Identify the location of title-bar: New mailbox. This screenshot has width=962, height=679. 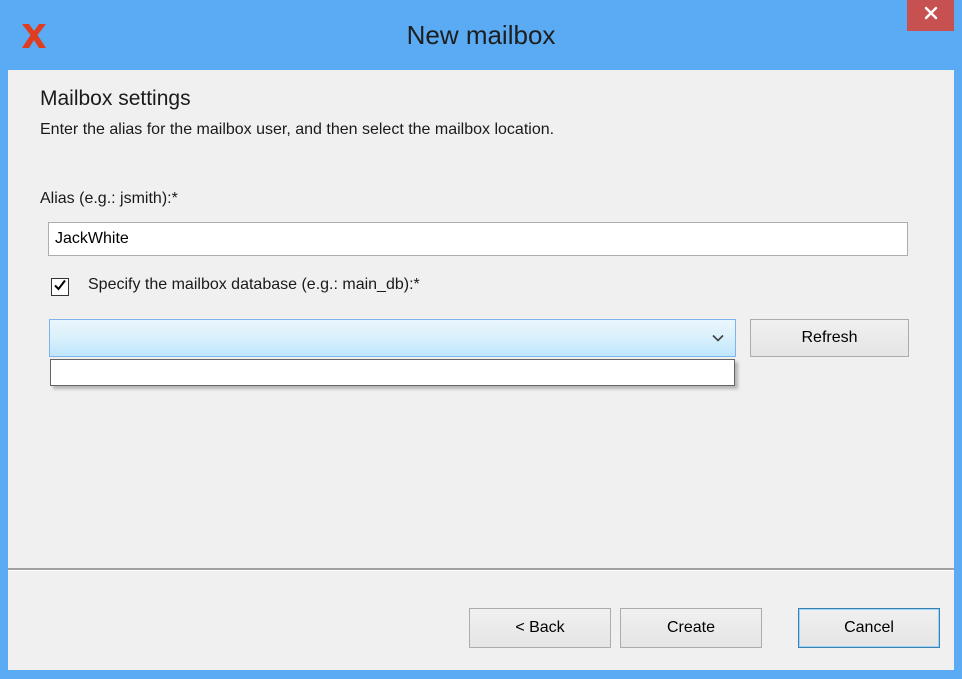
(481, 35).